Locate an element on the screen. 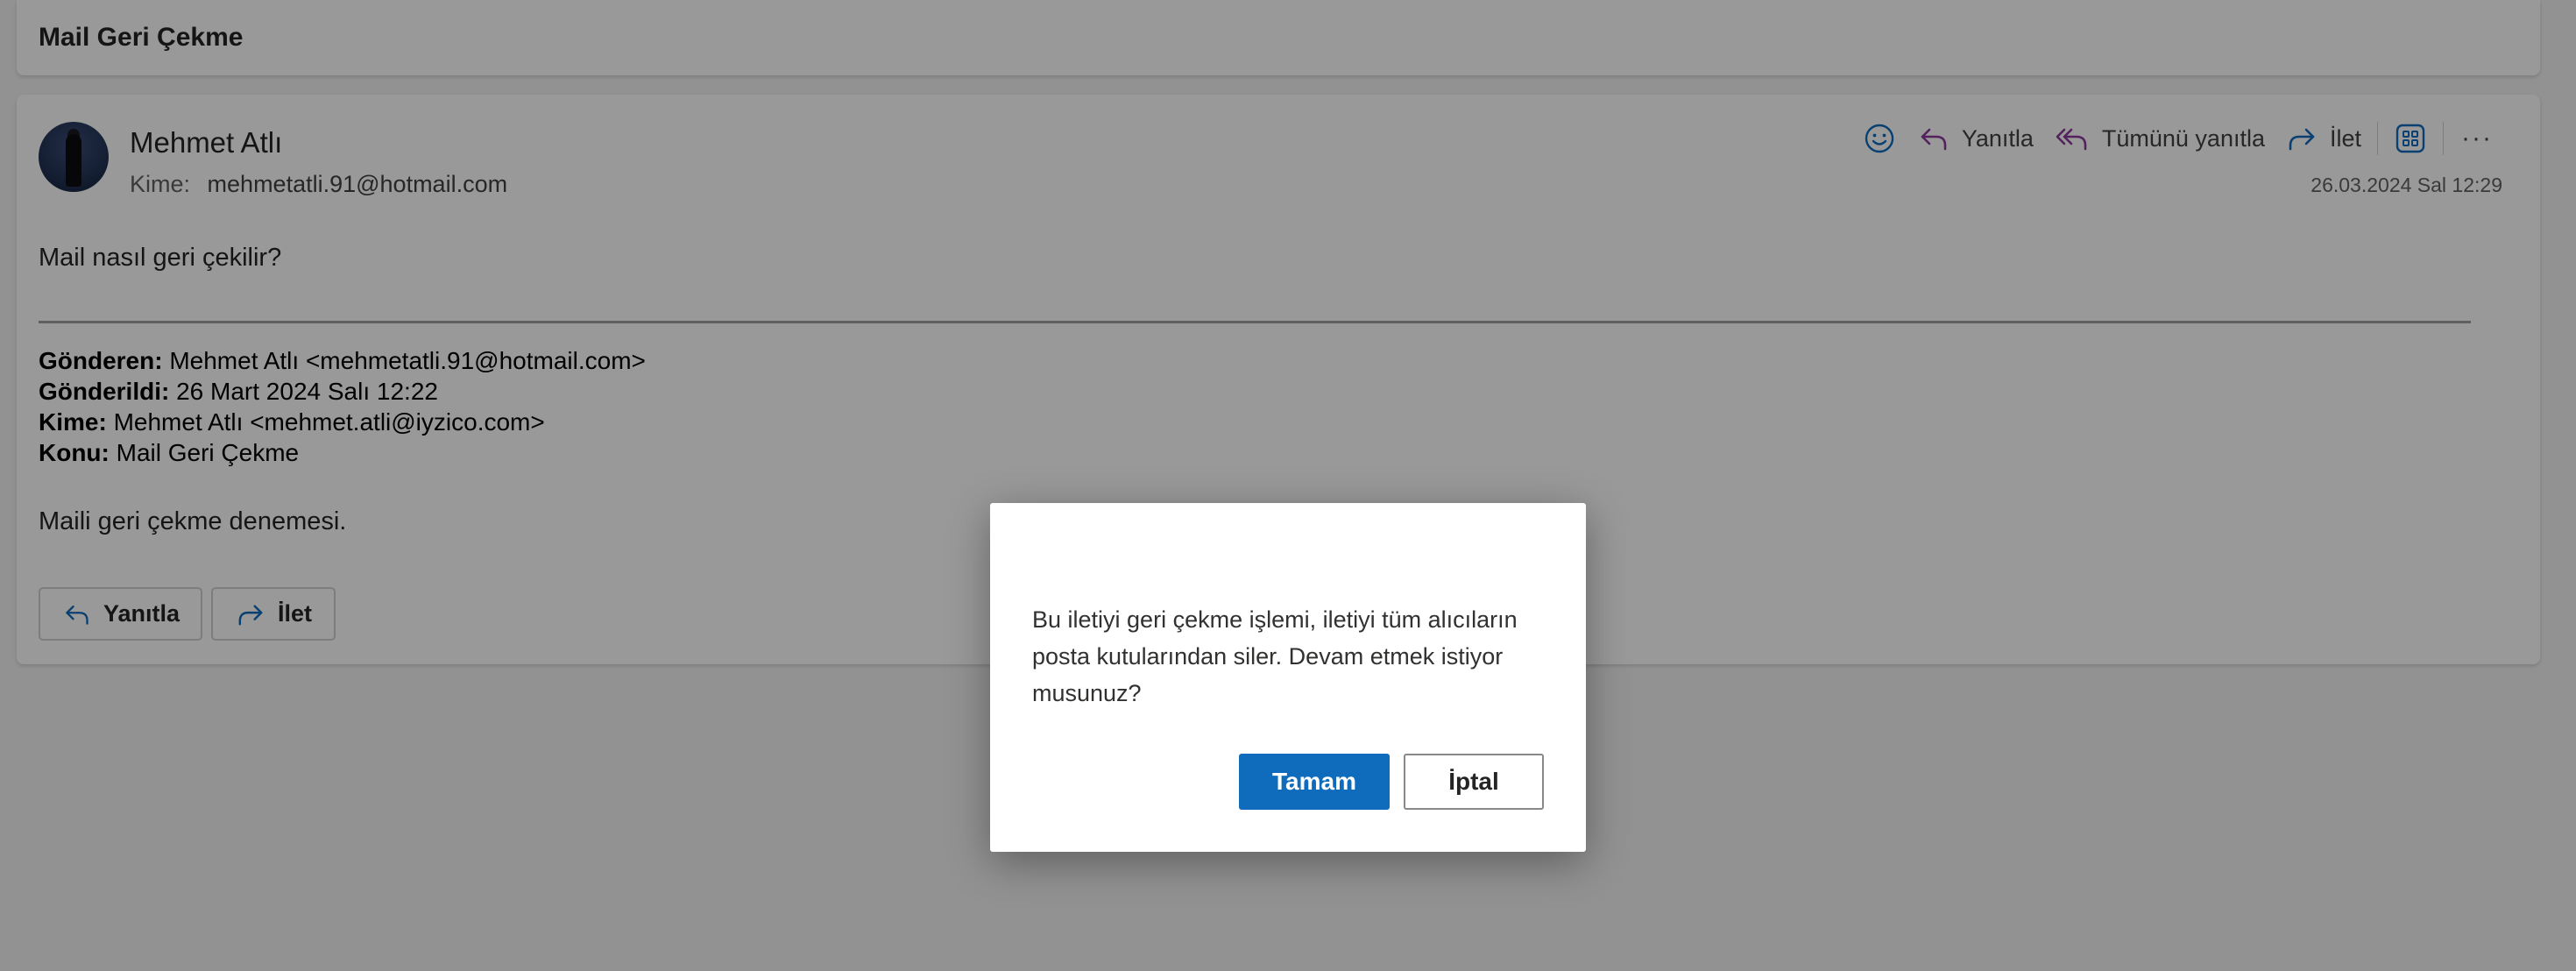 The height and width of the screenshot is (971, 2576). ok-button: Tamam is located at coordinates (1314, 782).